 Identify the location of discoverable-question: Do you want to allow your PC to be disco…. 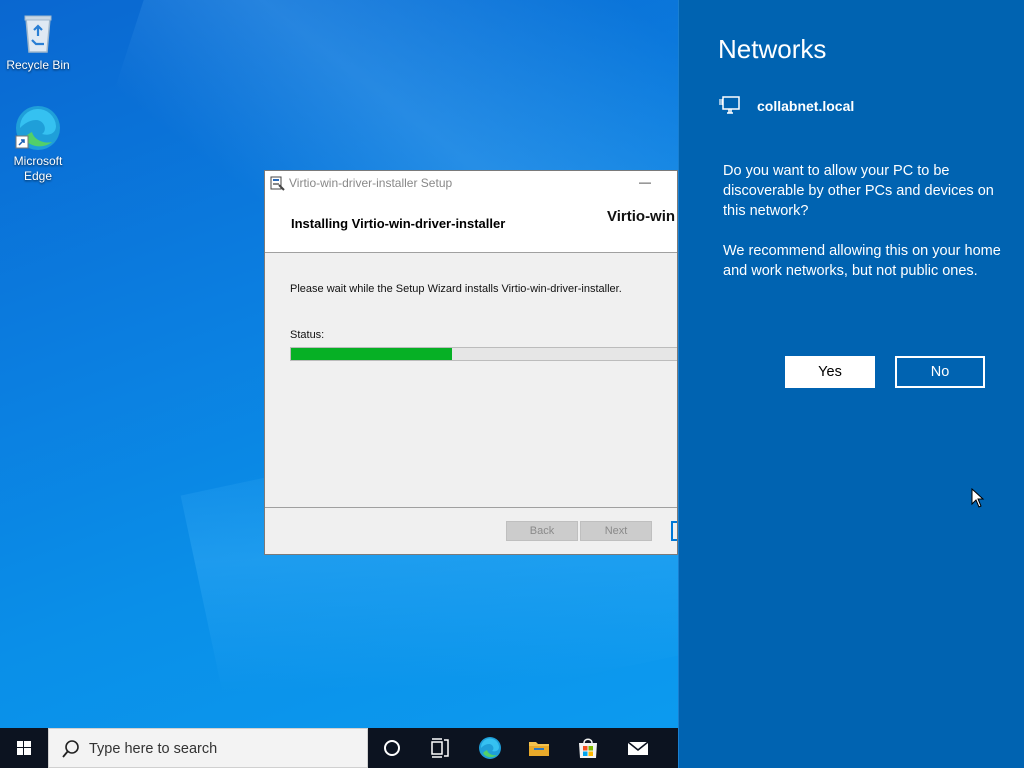
(858, 191).